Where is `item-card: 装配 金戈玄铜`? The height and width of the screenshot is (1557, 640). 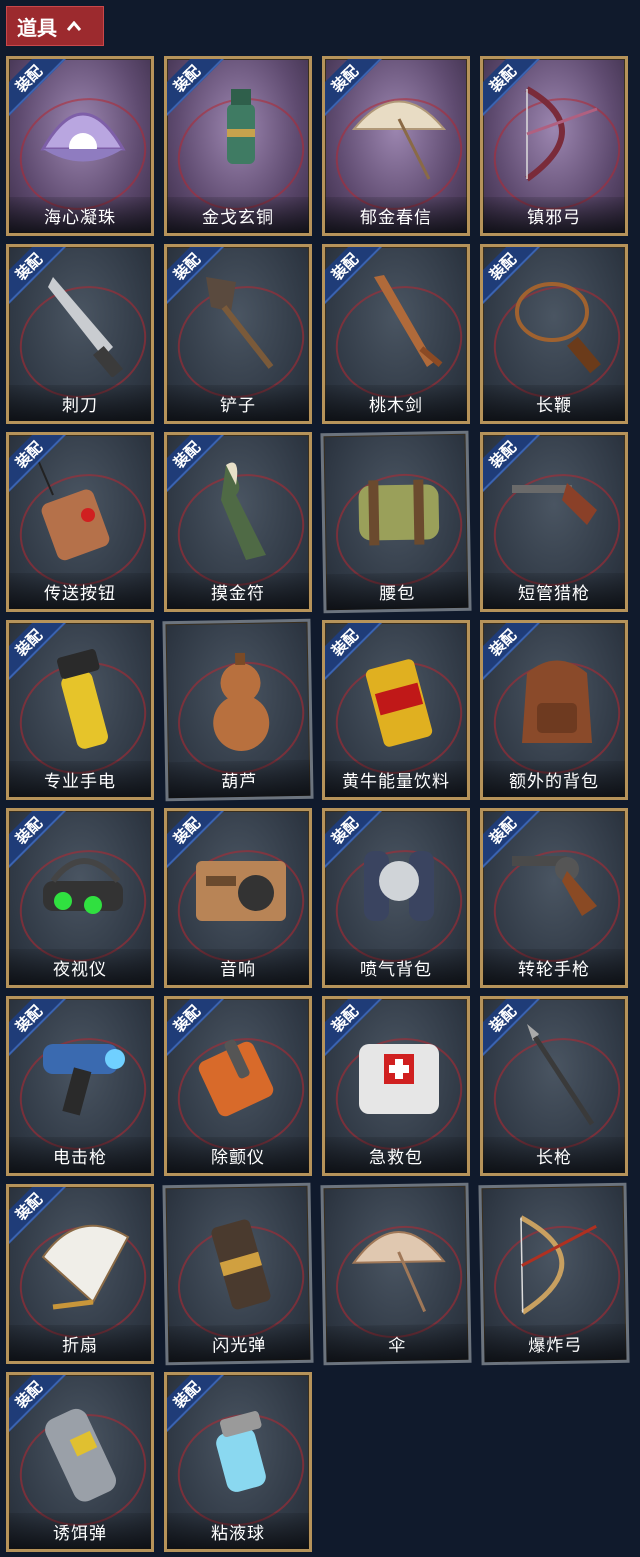 item-card: 装配 金戈玄铜 is located at coordinates (238, 146).